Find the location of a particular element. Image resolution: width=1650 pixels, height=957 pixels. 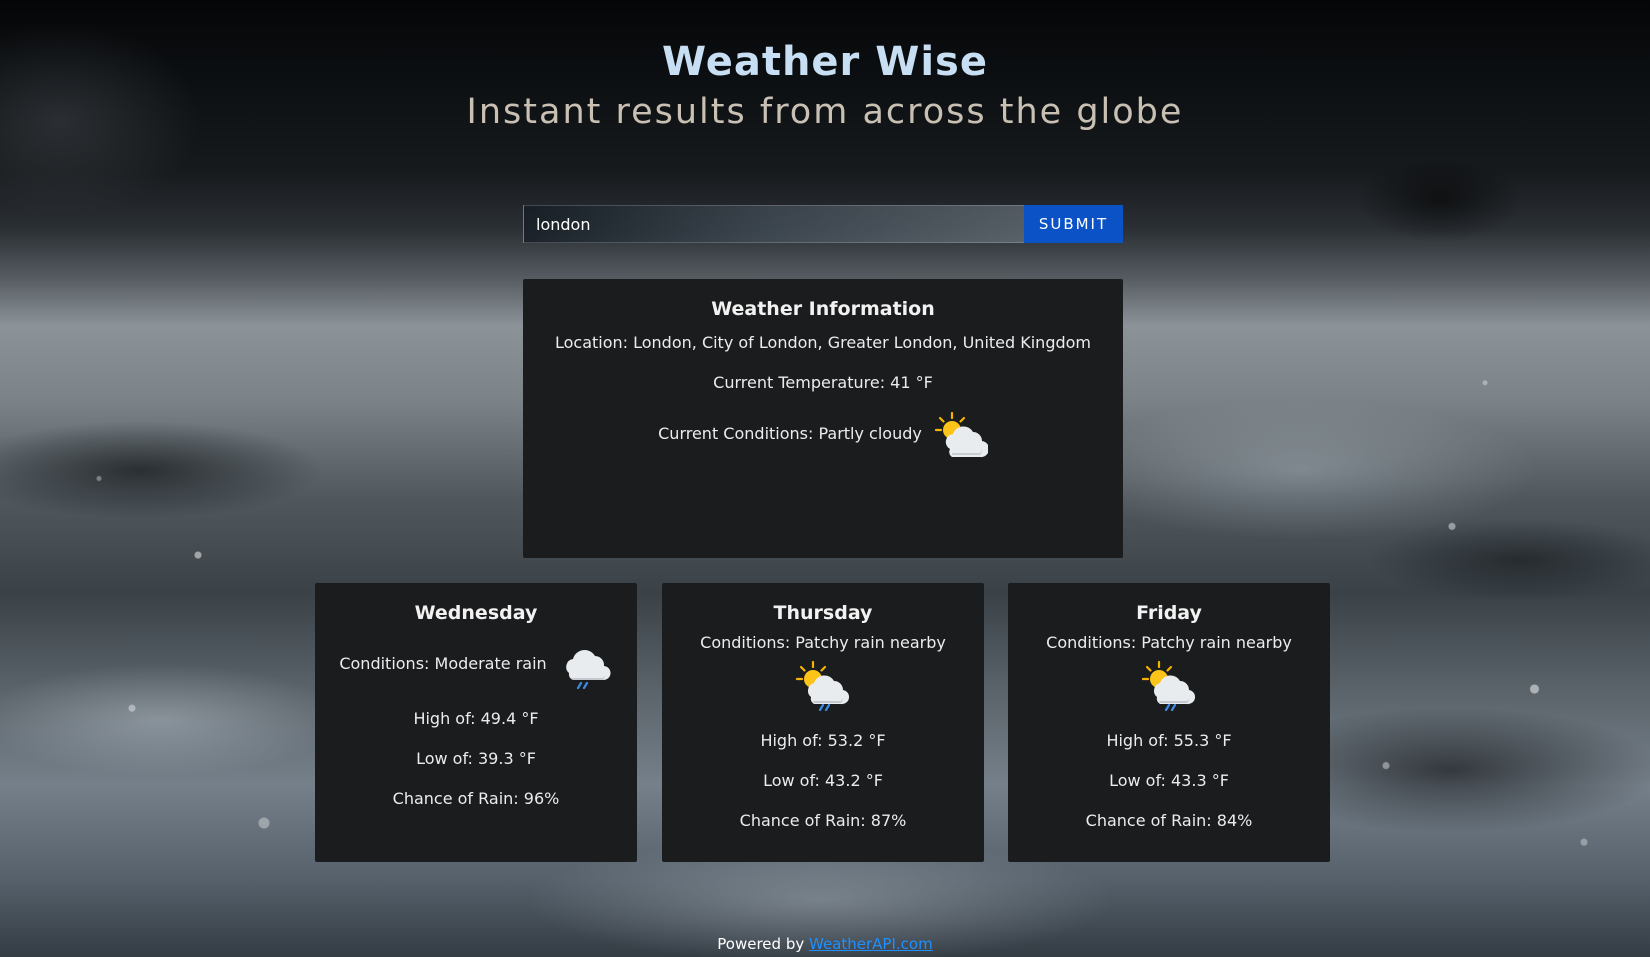

forecast-high: High of: 55.3 °F is located at coordinates (1169, 740).